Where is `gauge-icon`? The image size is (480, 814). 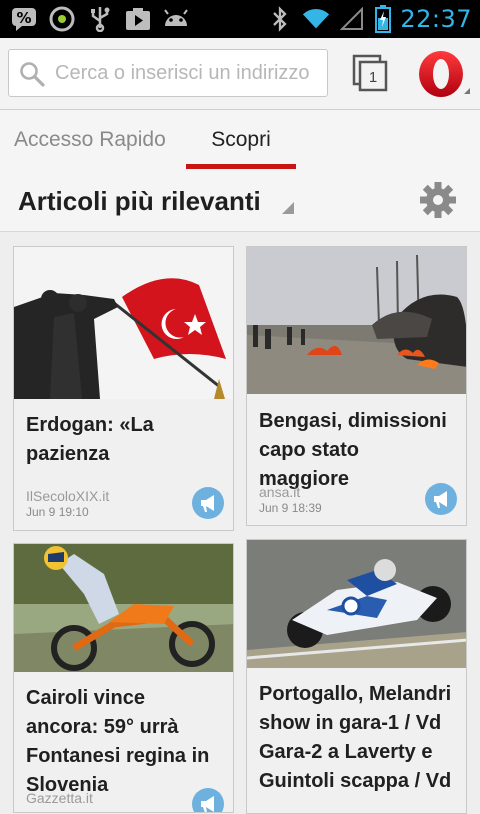
gauge-icon is located at coordinates (62, 19).